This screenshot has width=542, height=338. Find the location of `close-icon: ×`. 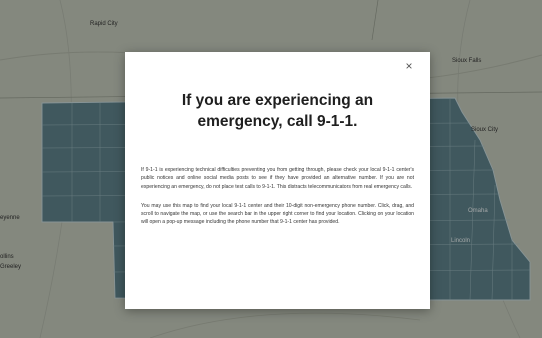

close-icon: × is located at coordinates (409, 66).